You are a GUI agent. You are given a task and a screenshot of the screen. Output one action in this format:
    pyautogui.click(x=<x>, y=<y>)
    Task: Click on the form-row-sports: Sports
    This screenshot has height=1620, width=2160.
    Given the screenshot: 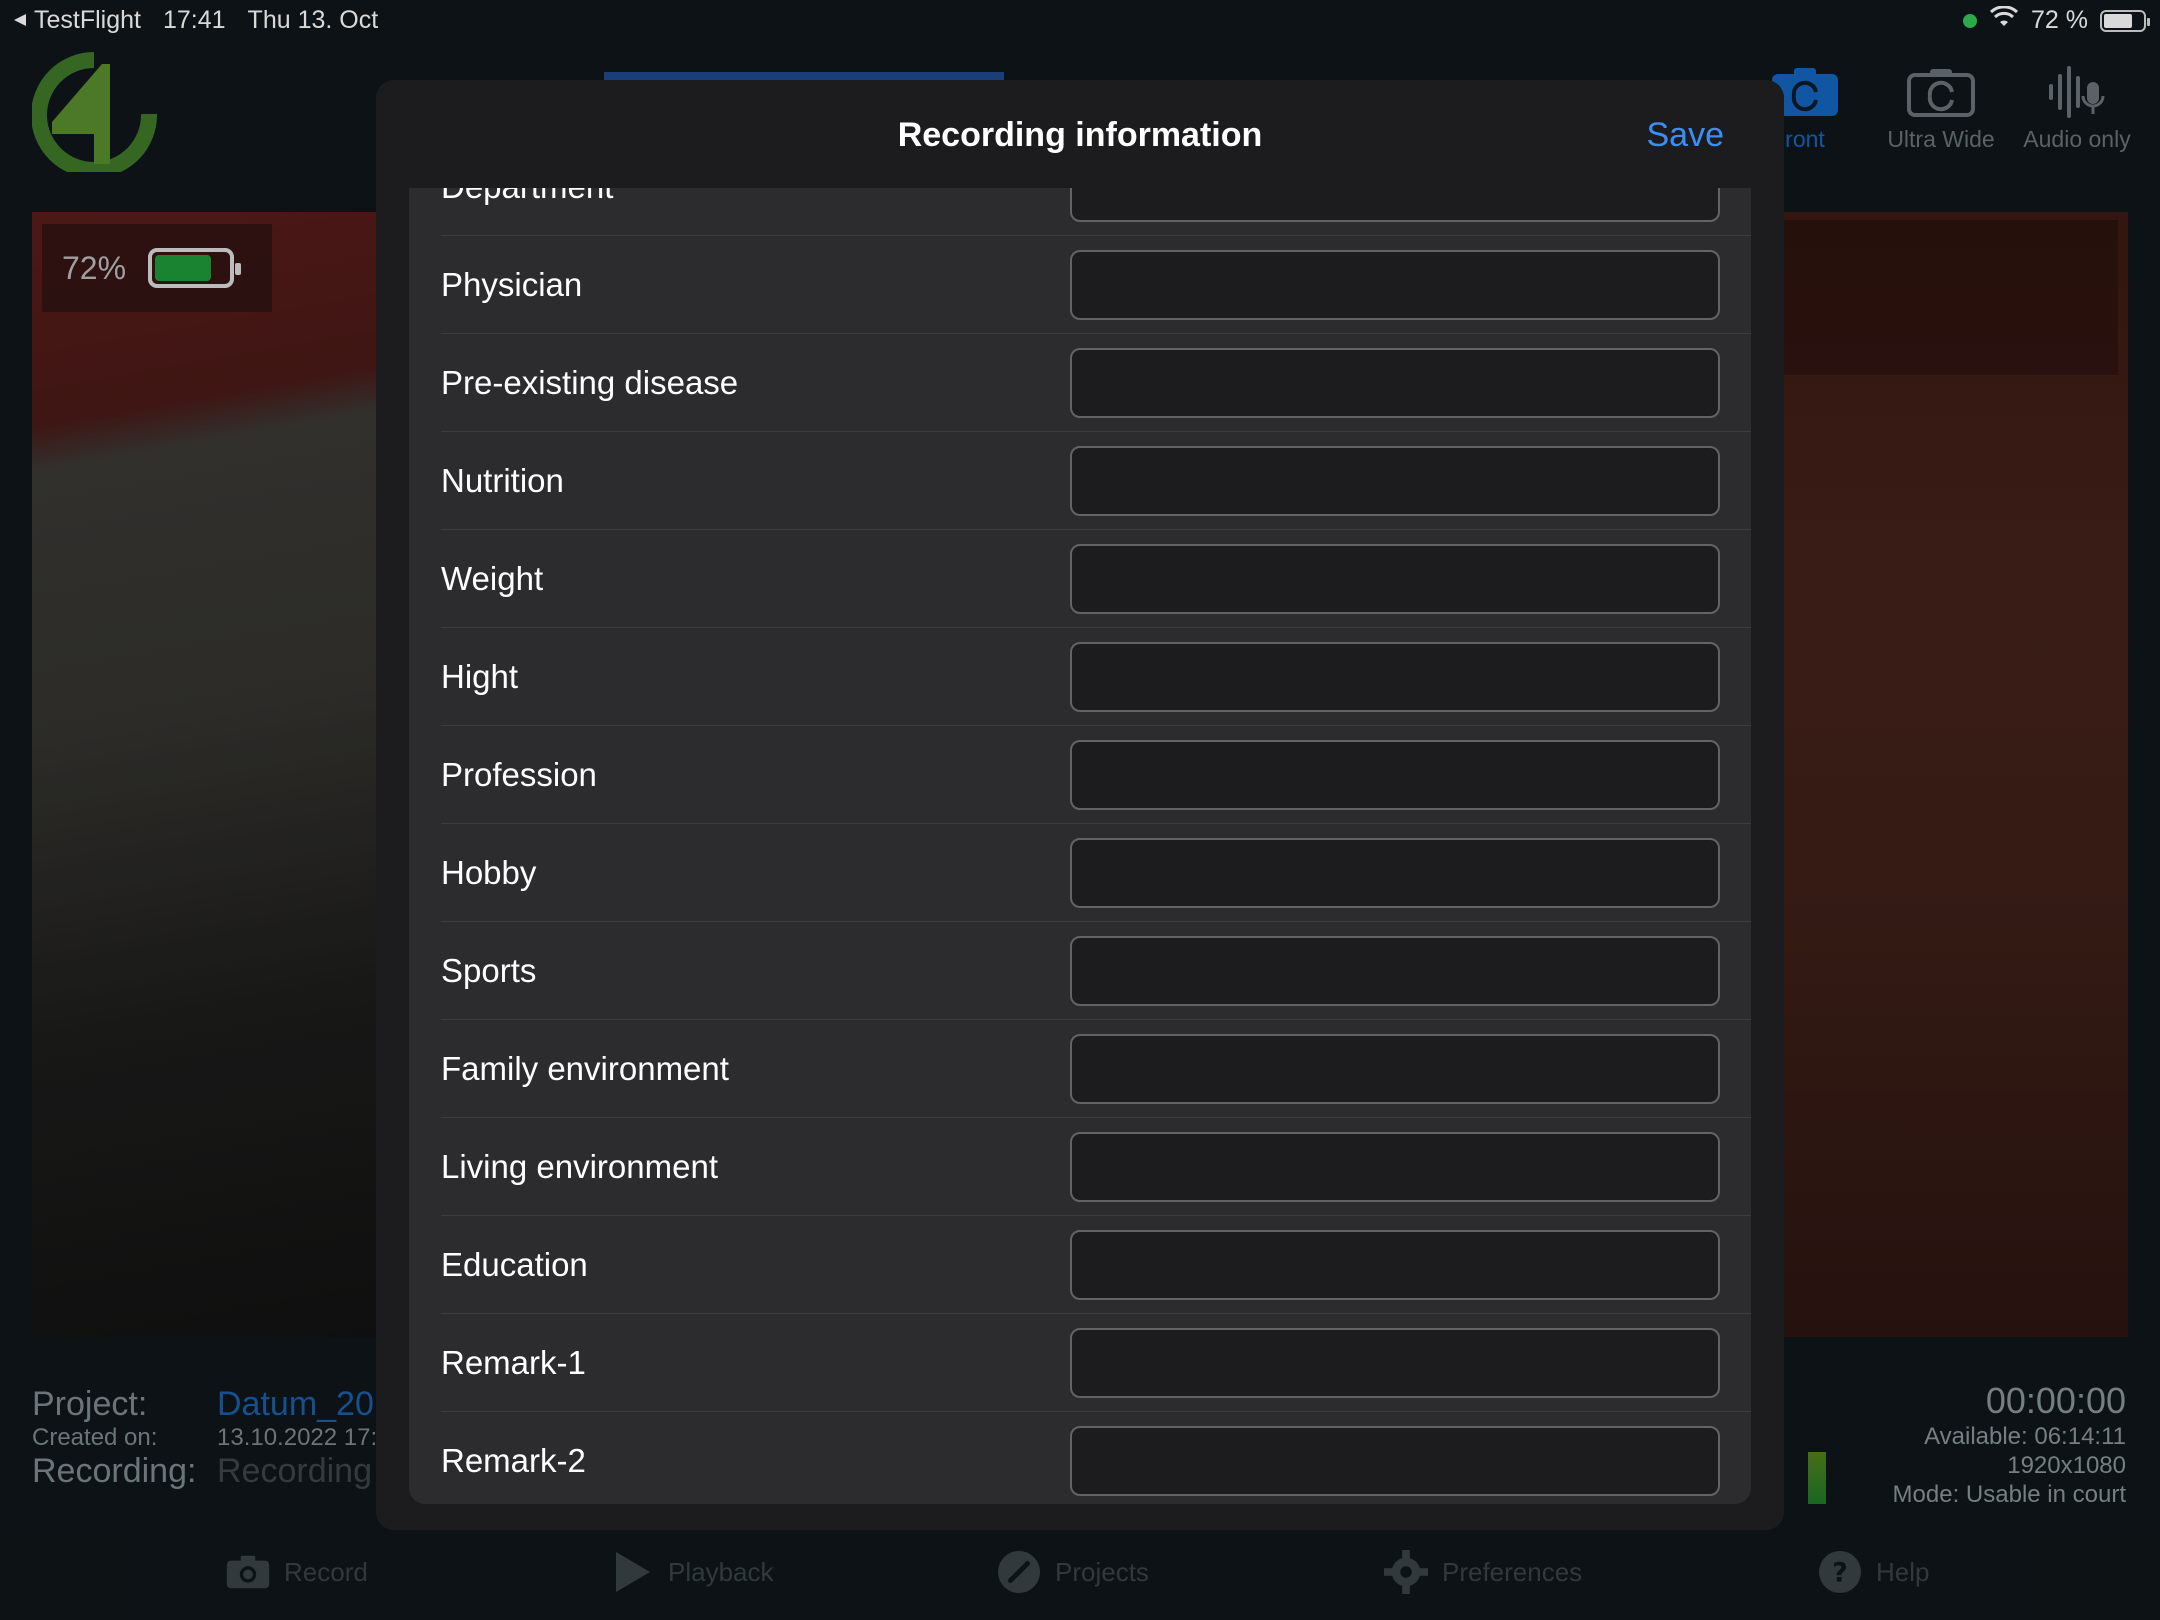 What is the action you would take?
    pyautogui.click(x=1080, y=971)
    